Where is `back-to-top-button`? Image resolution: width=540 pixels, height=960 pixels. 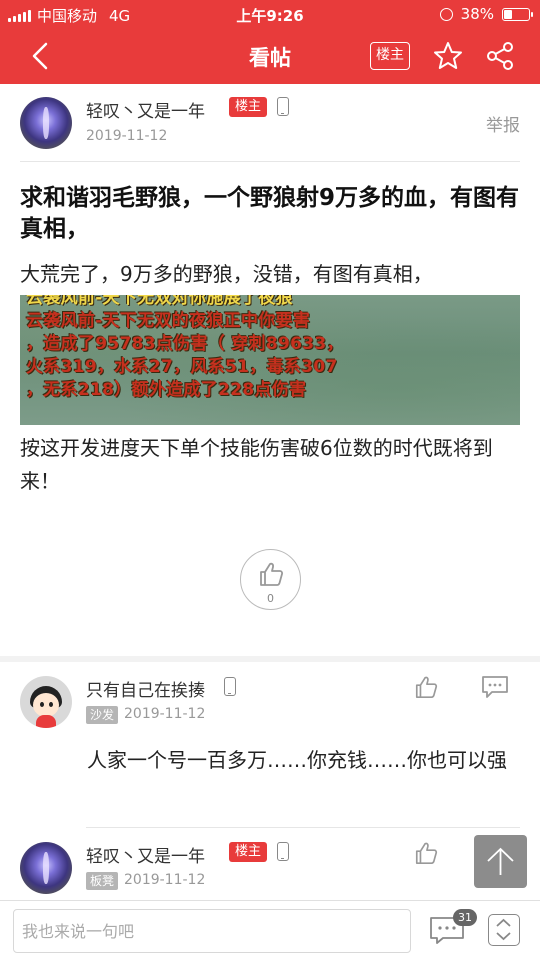 back-to-top-button is located at coordinates (500, 861).